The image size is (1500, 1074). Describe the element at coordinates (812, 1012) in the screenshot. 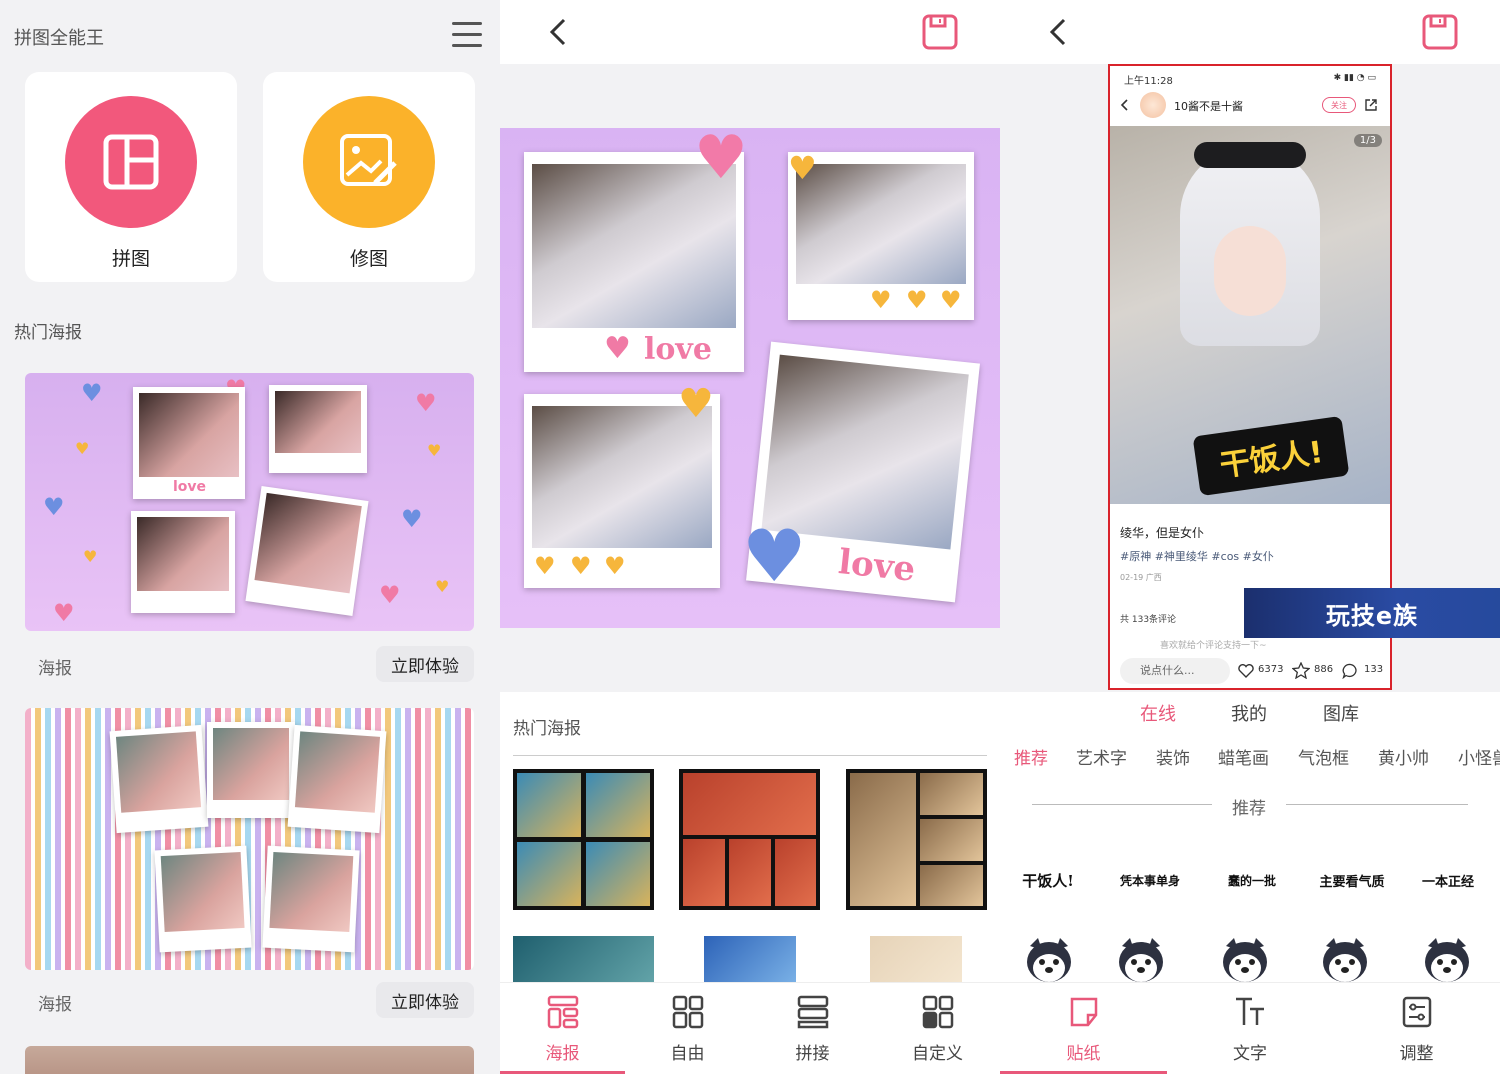

I see `stitch-icon` at that location.